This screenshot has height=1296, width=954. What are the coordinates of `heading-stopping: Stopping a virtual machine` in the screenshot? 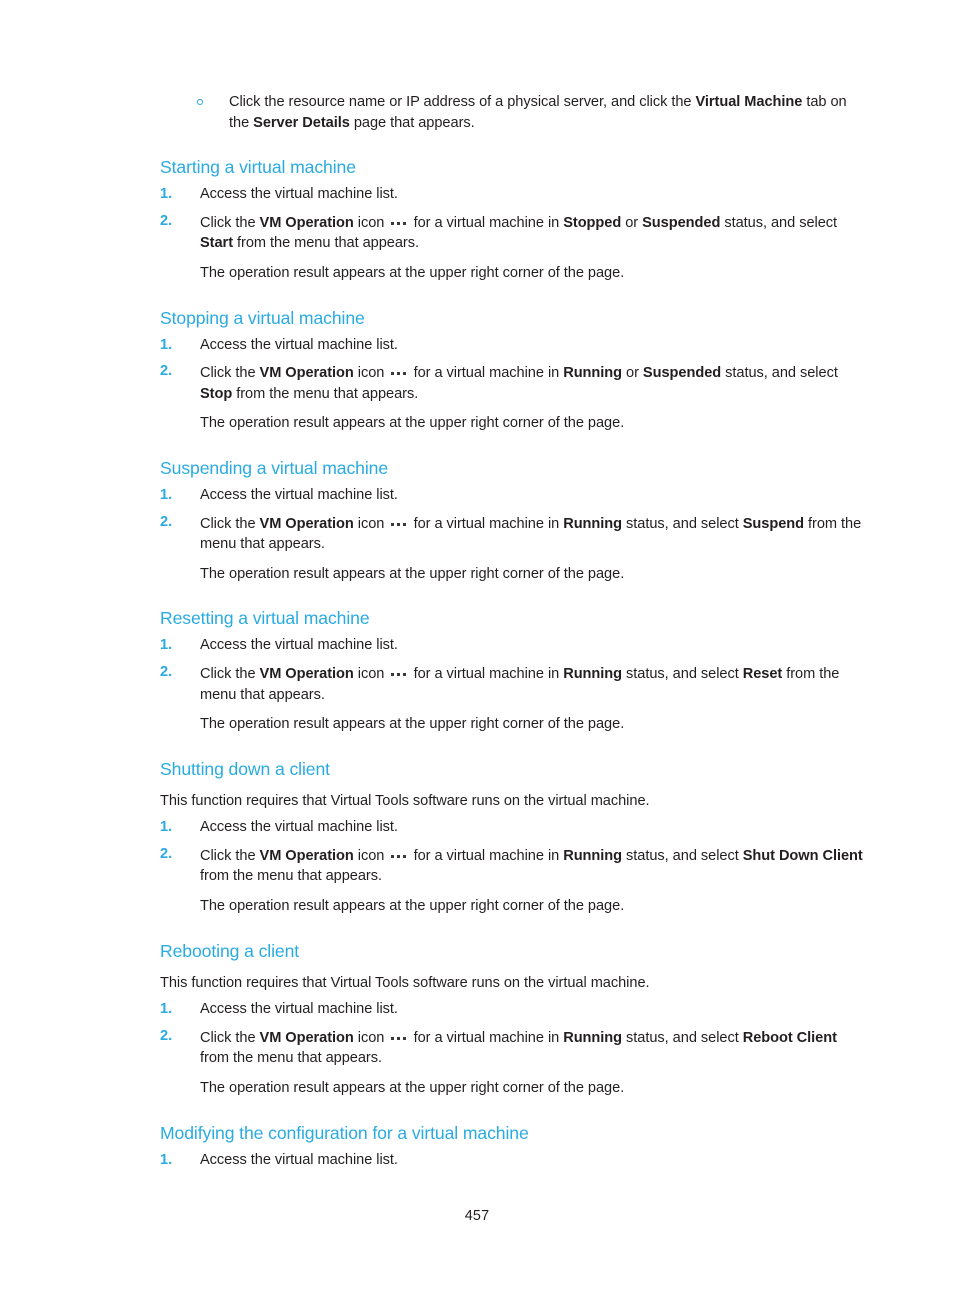 It's located at (262, 317).